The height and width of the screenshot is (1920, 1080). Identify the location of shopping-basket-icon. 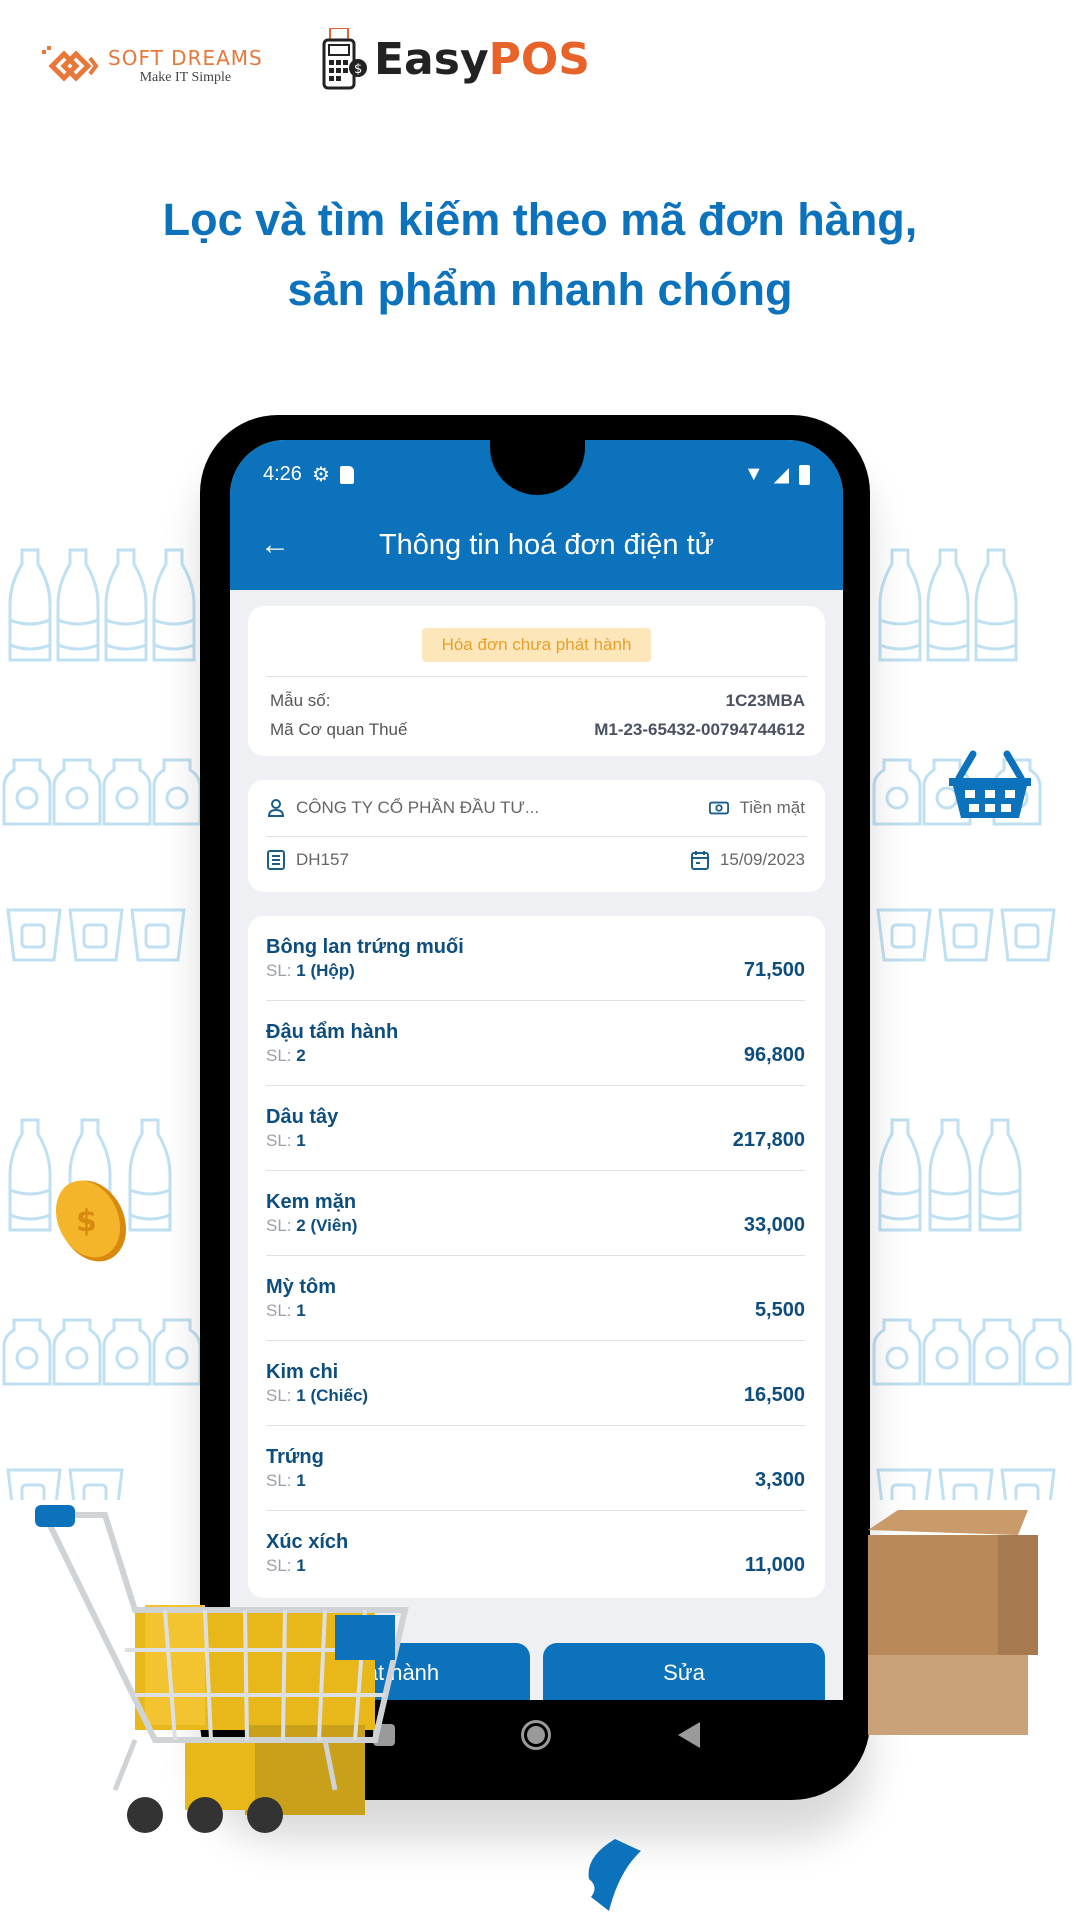
(990, 784).